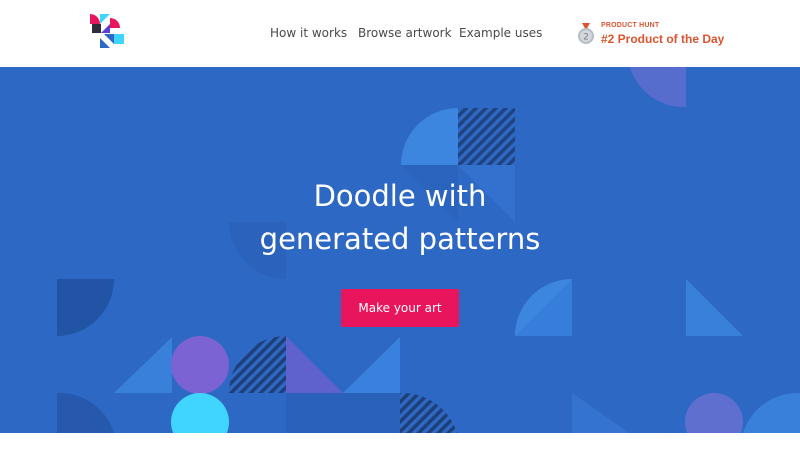 The image size is (800, 470). I want to click on medal-number: 2, so click(586, 38).